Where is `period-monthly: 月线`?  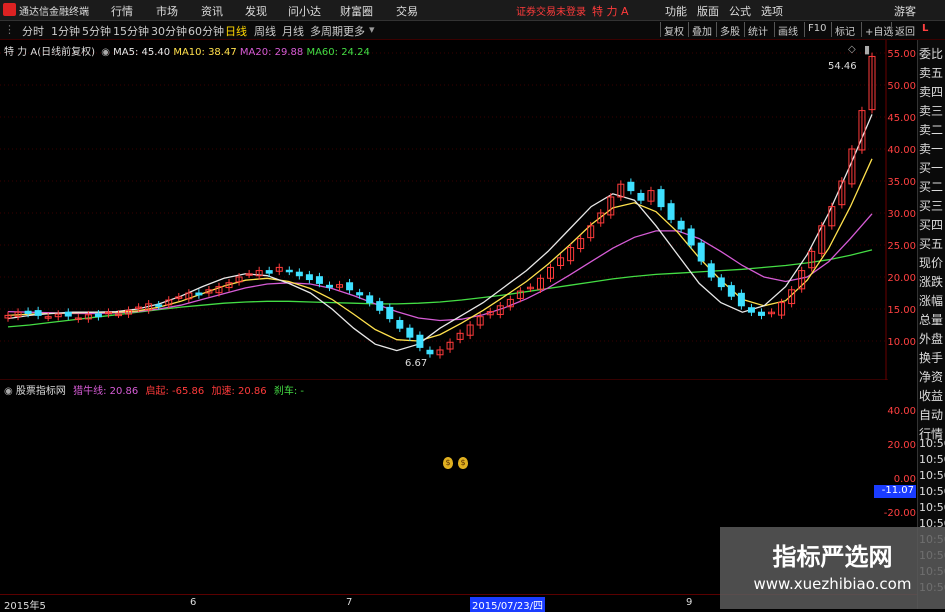
period-monthly: 月线 is located at coordinates (293, 31).